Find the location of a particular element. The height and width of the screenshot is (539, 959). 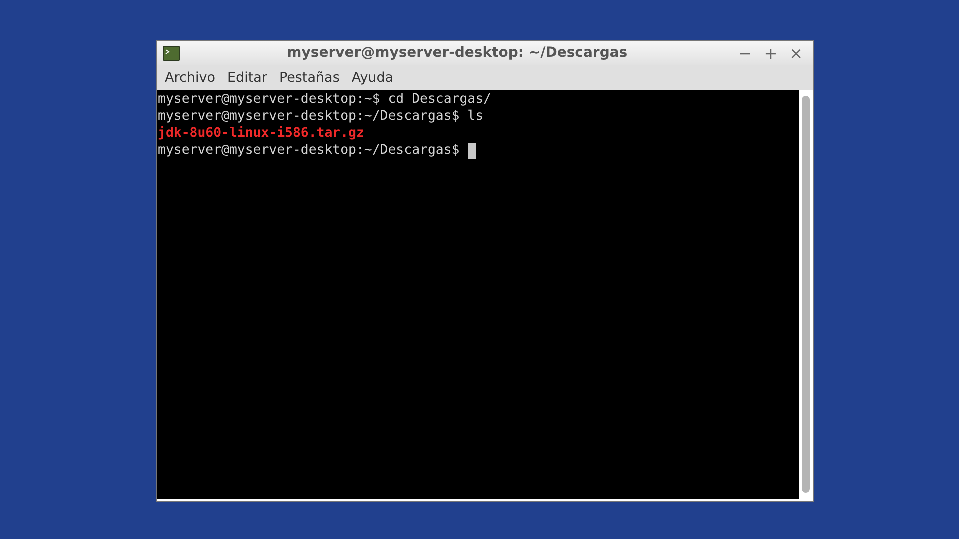

scrollbar-thumb is located at coordinates (806, 294).